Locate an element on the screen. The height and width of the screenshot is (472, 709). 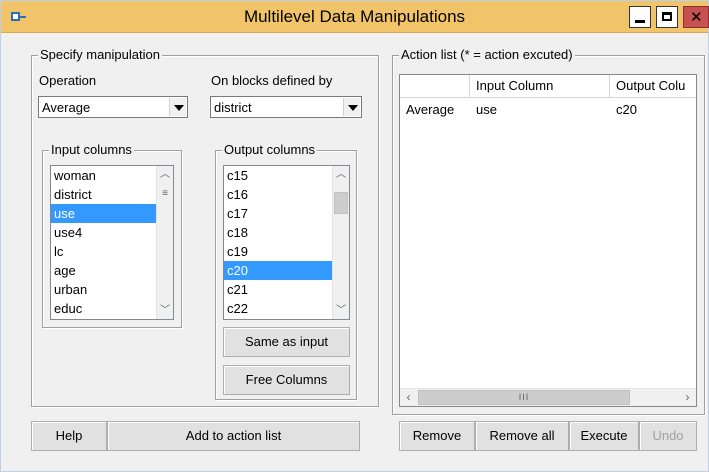
output-columns-scrollbar: ︿ ﹀ is located at coordinates (340, 242).